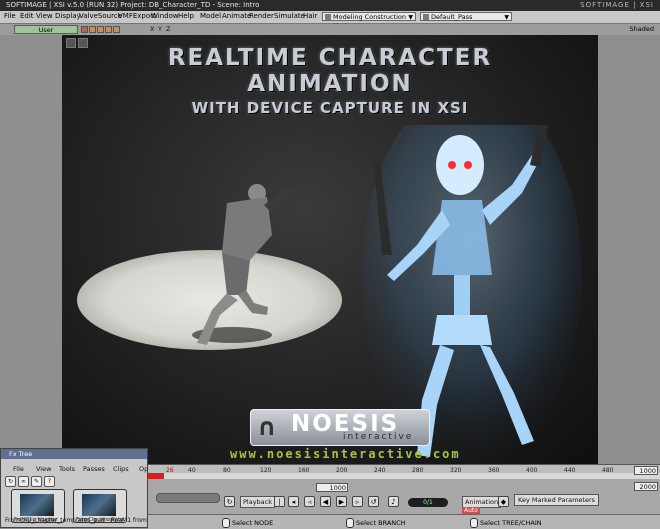  I want to click on range-end-field: 2000, so click(646, 486).